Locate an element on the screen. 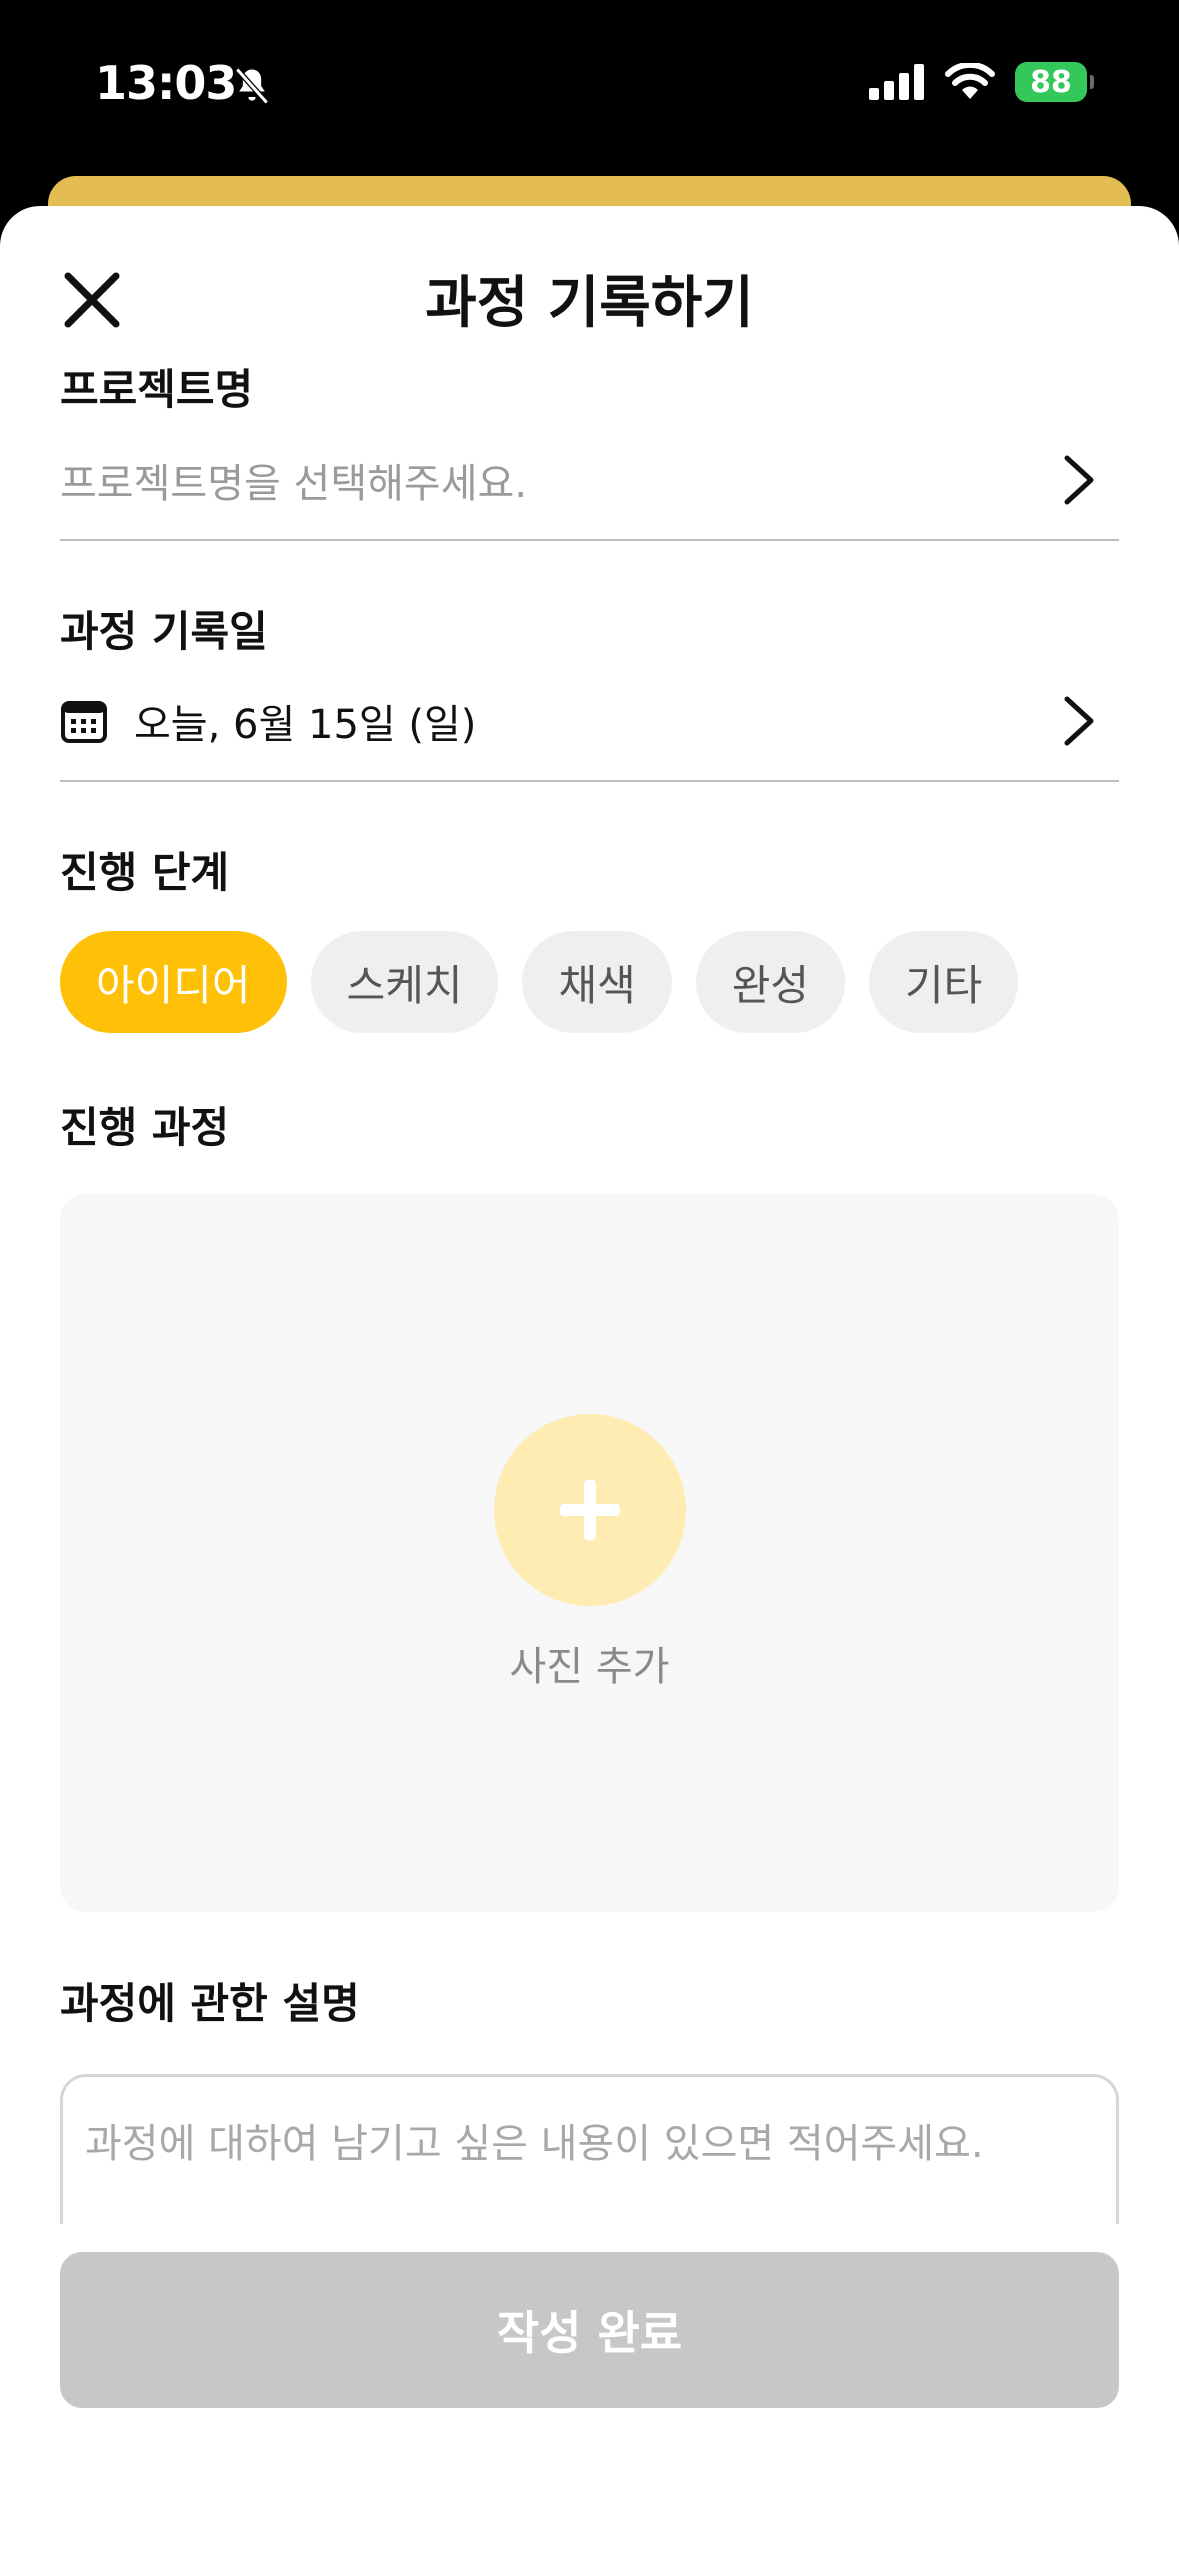 This screenshot has width=1179, height=2556. stage-chip-group: 아이디어 스케치 채색 완성 기타 is located at coordinates (539, 982).